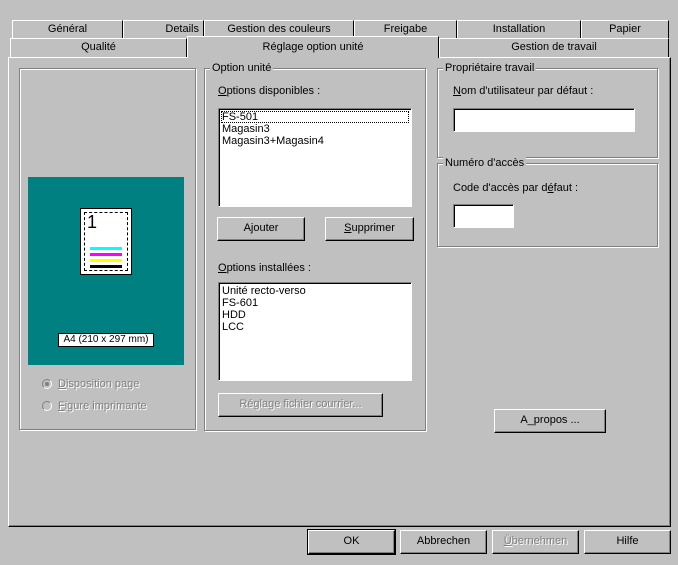  Describe the element at coordinates (106, 266) in the screenshot. I see `black-stripe` at that location.